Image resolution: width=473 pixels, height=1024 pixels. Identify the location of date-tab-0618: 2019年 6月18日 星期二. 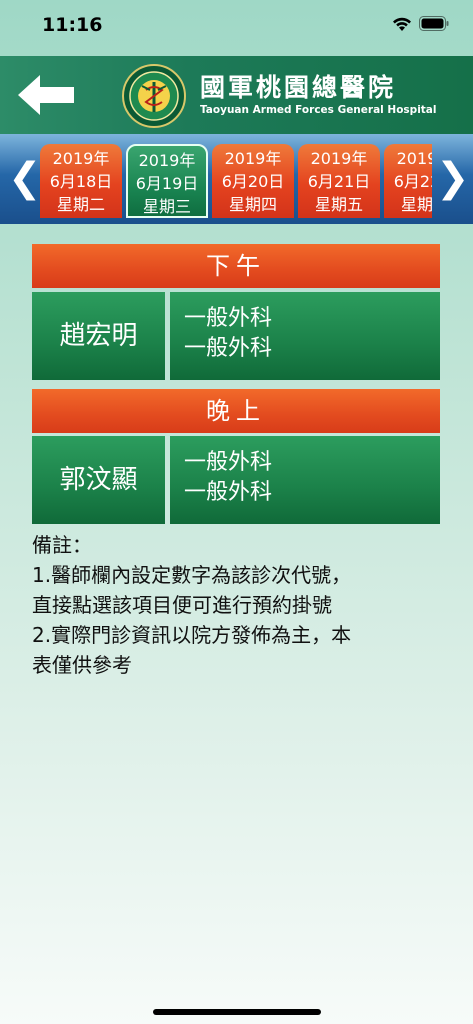
(81, 181).